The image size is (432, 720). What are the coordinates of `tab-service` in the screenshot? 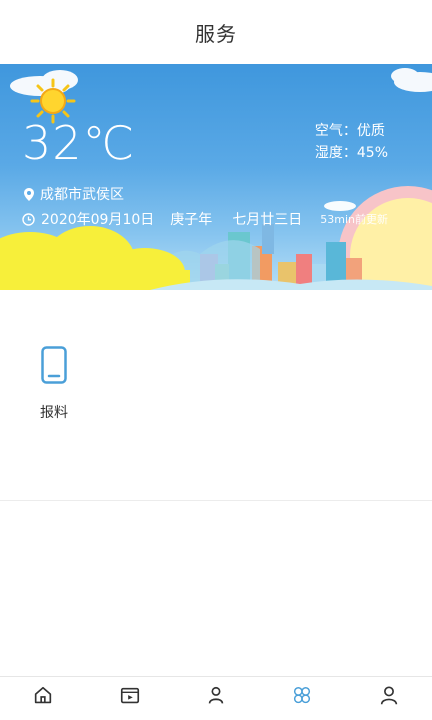 It's located at (302, 698).